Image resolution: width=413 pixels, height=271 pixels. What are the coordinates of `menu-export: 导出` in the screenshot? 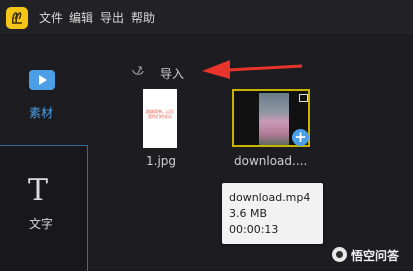 It's located at (112, 17).